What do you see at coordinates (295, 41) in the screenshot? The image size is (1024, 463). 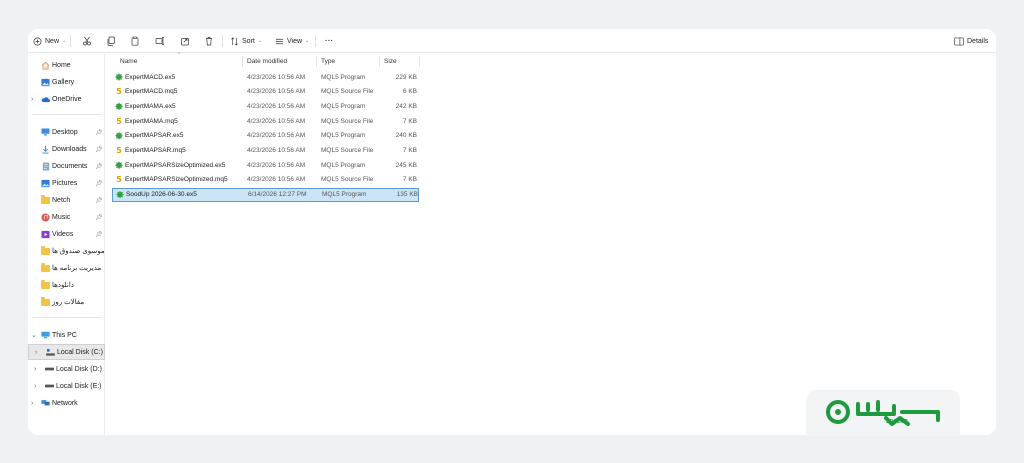 I see `view-button-label: View` at bounding box center [295, 41].